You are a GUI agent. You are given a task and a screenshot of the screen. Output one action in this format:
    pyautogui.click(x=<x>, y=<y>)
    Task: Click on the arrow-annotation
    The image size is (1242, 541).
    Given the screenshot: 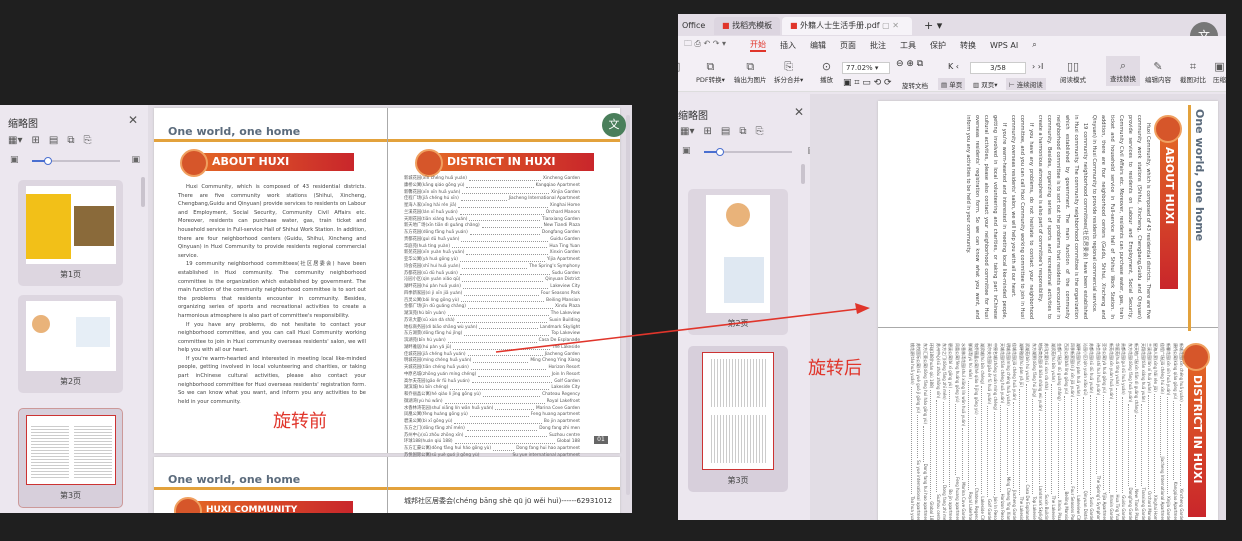 What is the action you would take?
    pyautogui.click(x=682, y=328)
    